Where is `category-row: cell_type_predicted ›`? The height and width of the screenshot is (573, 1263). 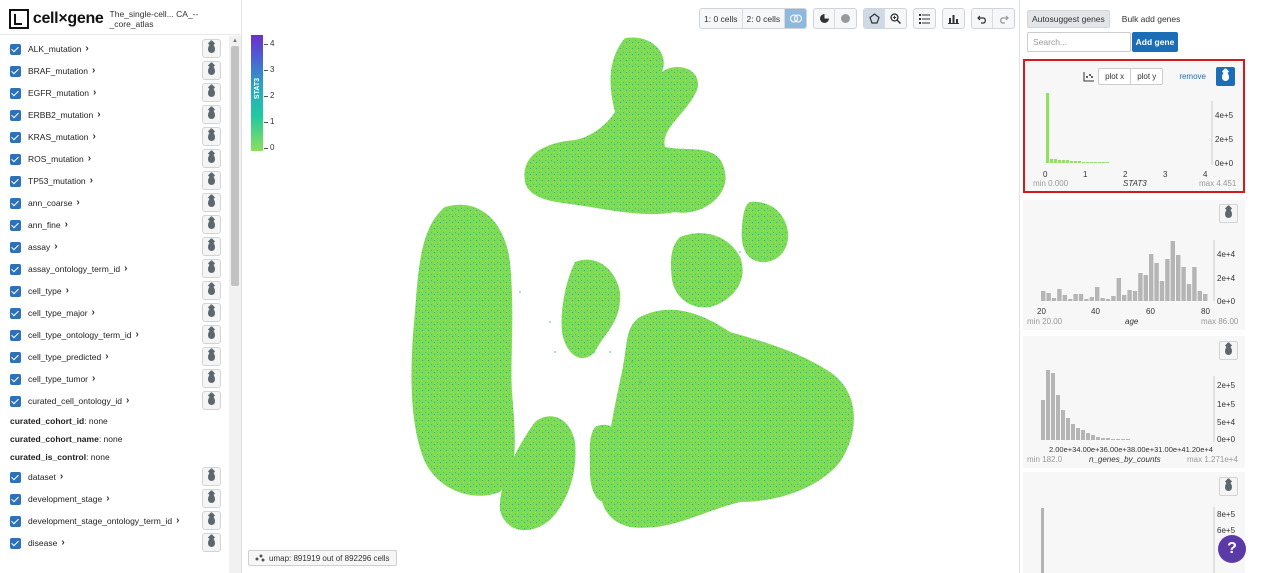 category-row: cell_type_predicted › is located at coordinates (114, 357).